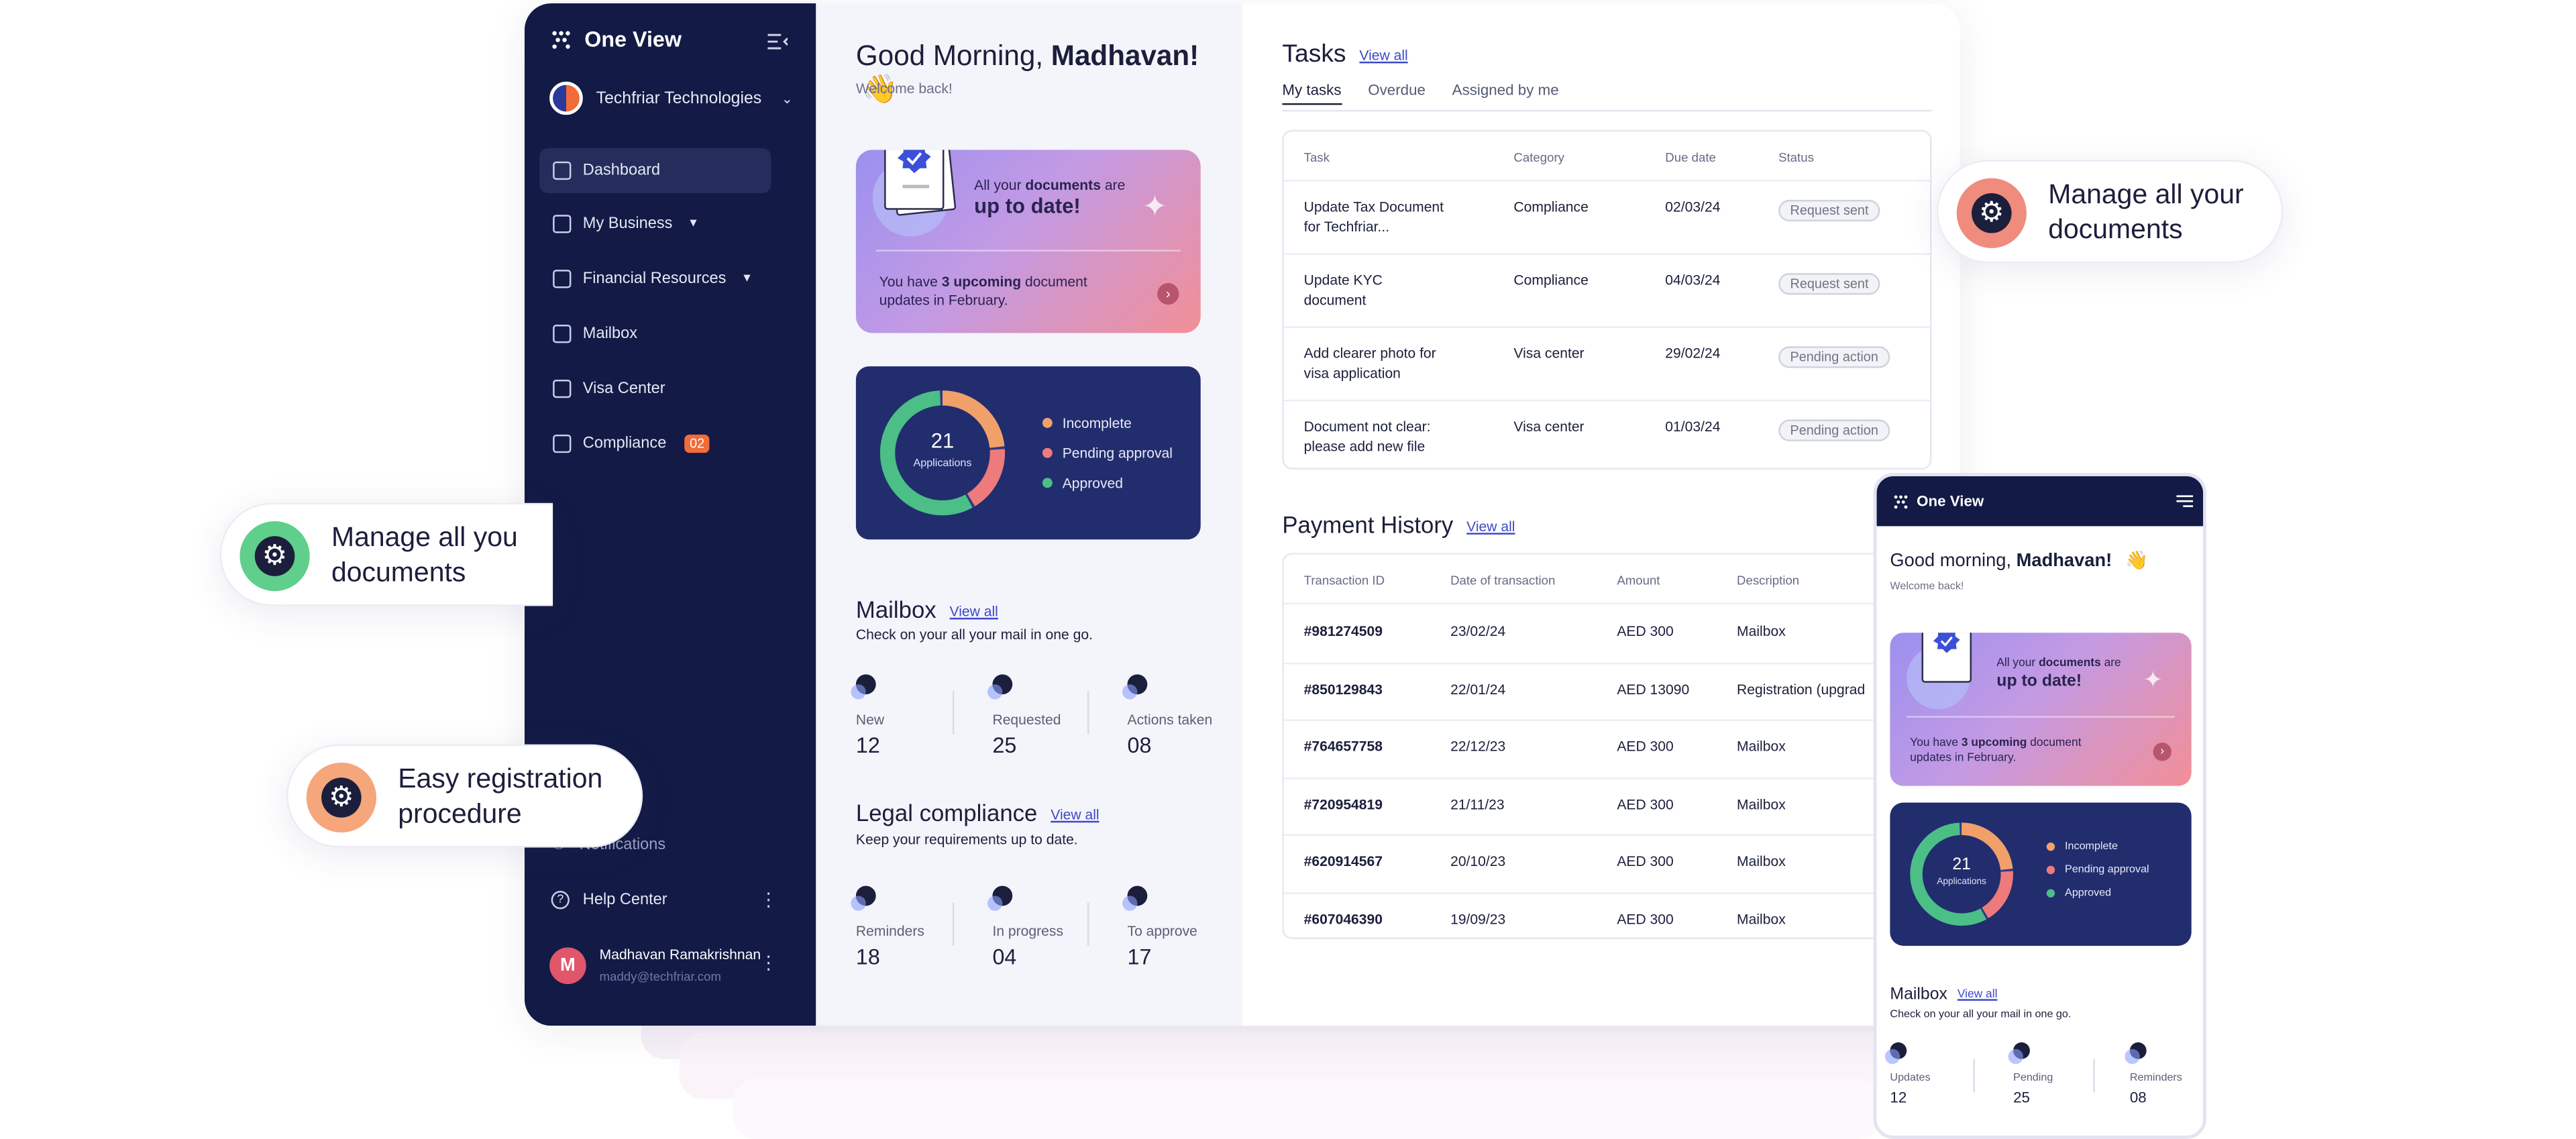 This screenshot has width=2576, height=1139. Describe the element at coordinates (655, 333) in the screenshot. I see `sidebar-item-mailbox: Mailbox` at that location.